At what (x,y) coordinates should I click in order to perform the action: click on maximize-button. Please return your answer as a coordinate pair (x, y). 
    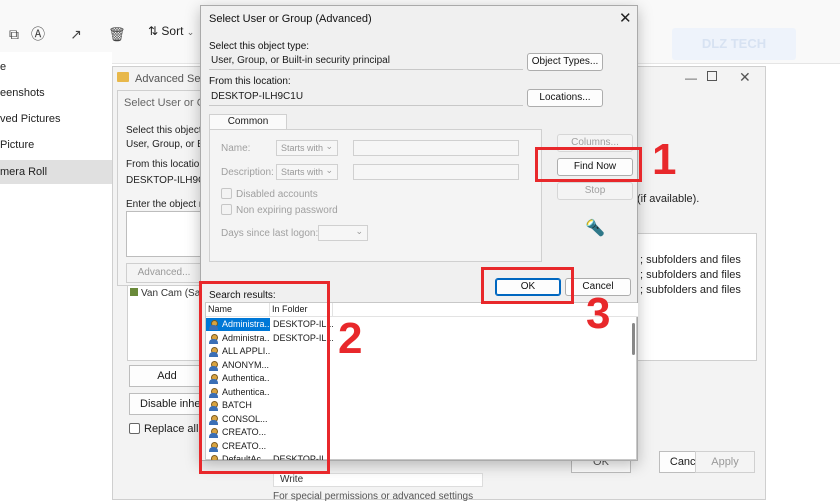
    Looking at the image, I should click on (712, 76).